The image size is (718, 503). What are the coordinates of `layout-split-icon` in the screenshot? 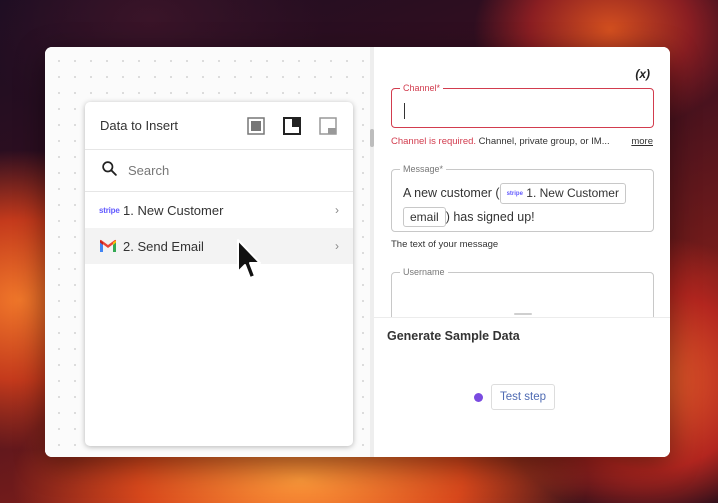 It's located at (292, 126).